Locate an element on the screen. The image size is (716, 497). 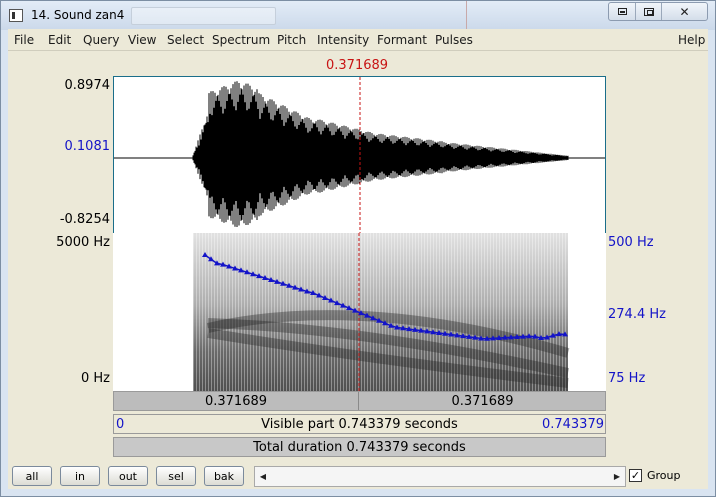
minimize-icon is located at coordinates (622, 11).